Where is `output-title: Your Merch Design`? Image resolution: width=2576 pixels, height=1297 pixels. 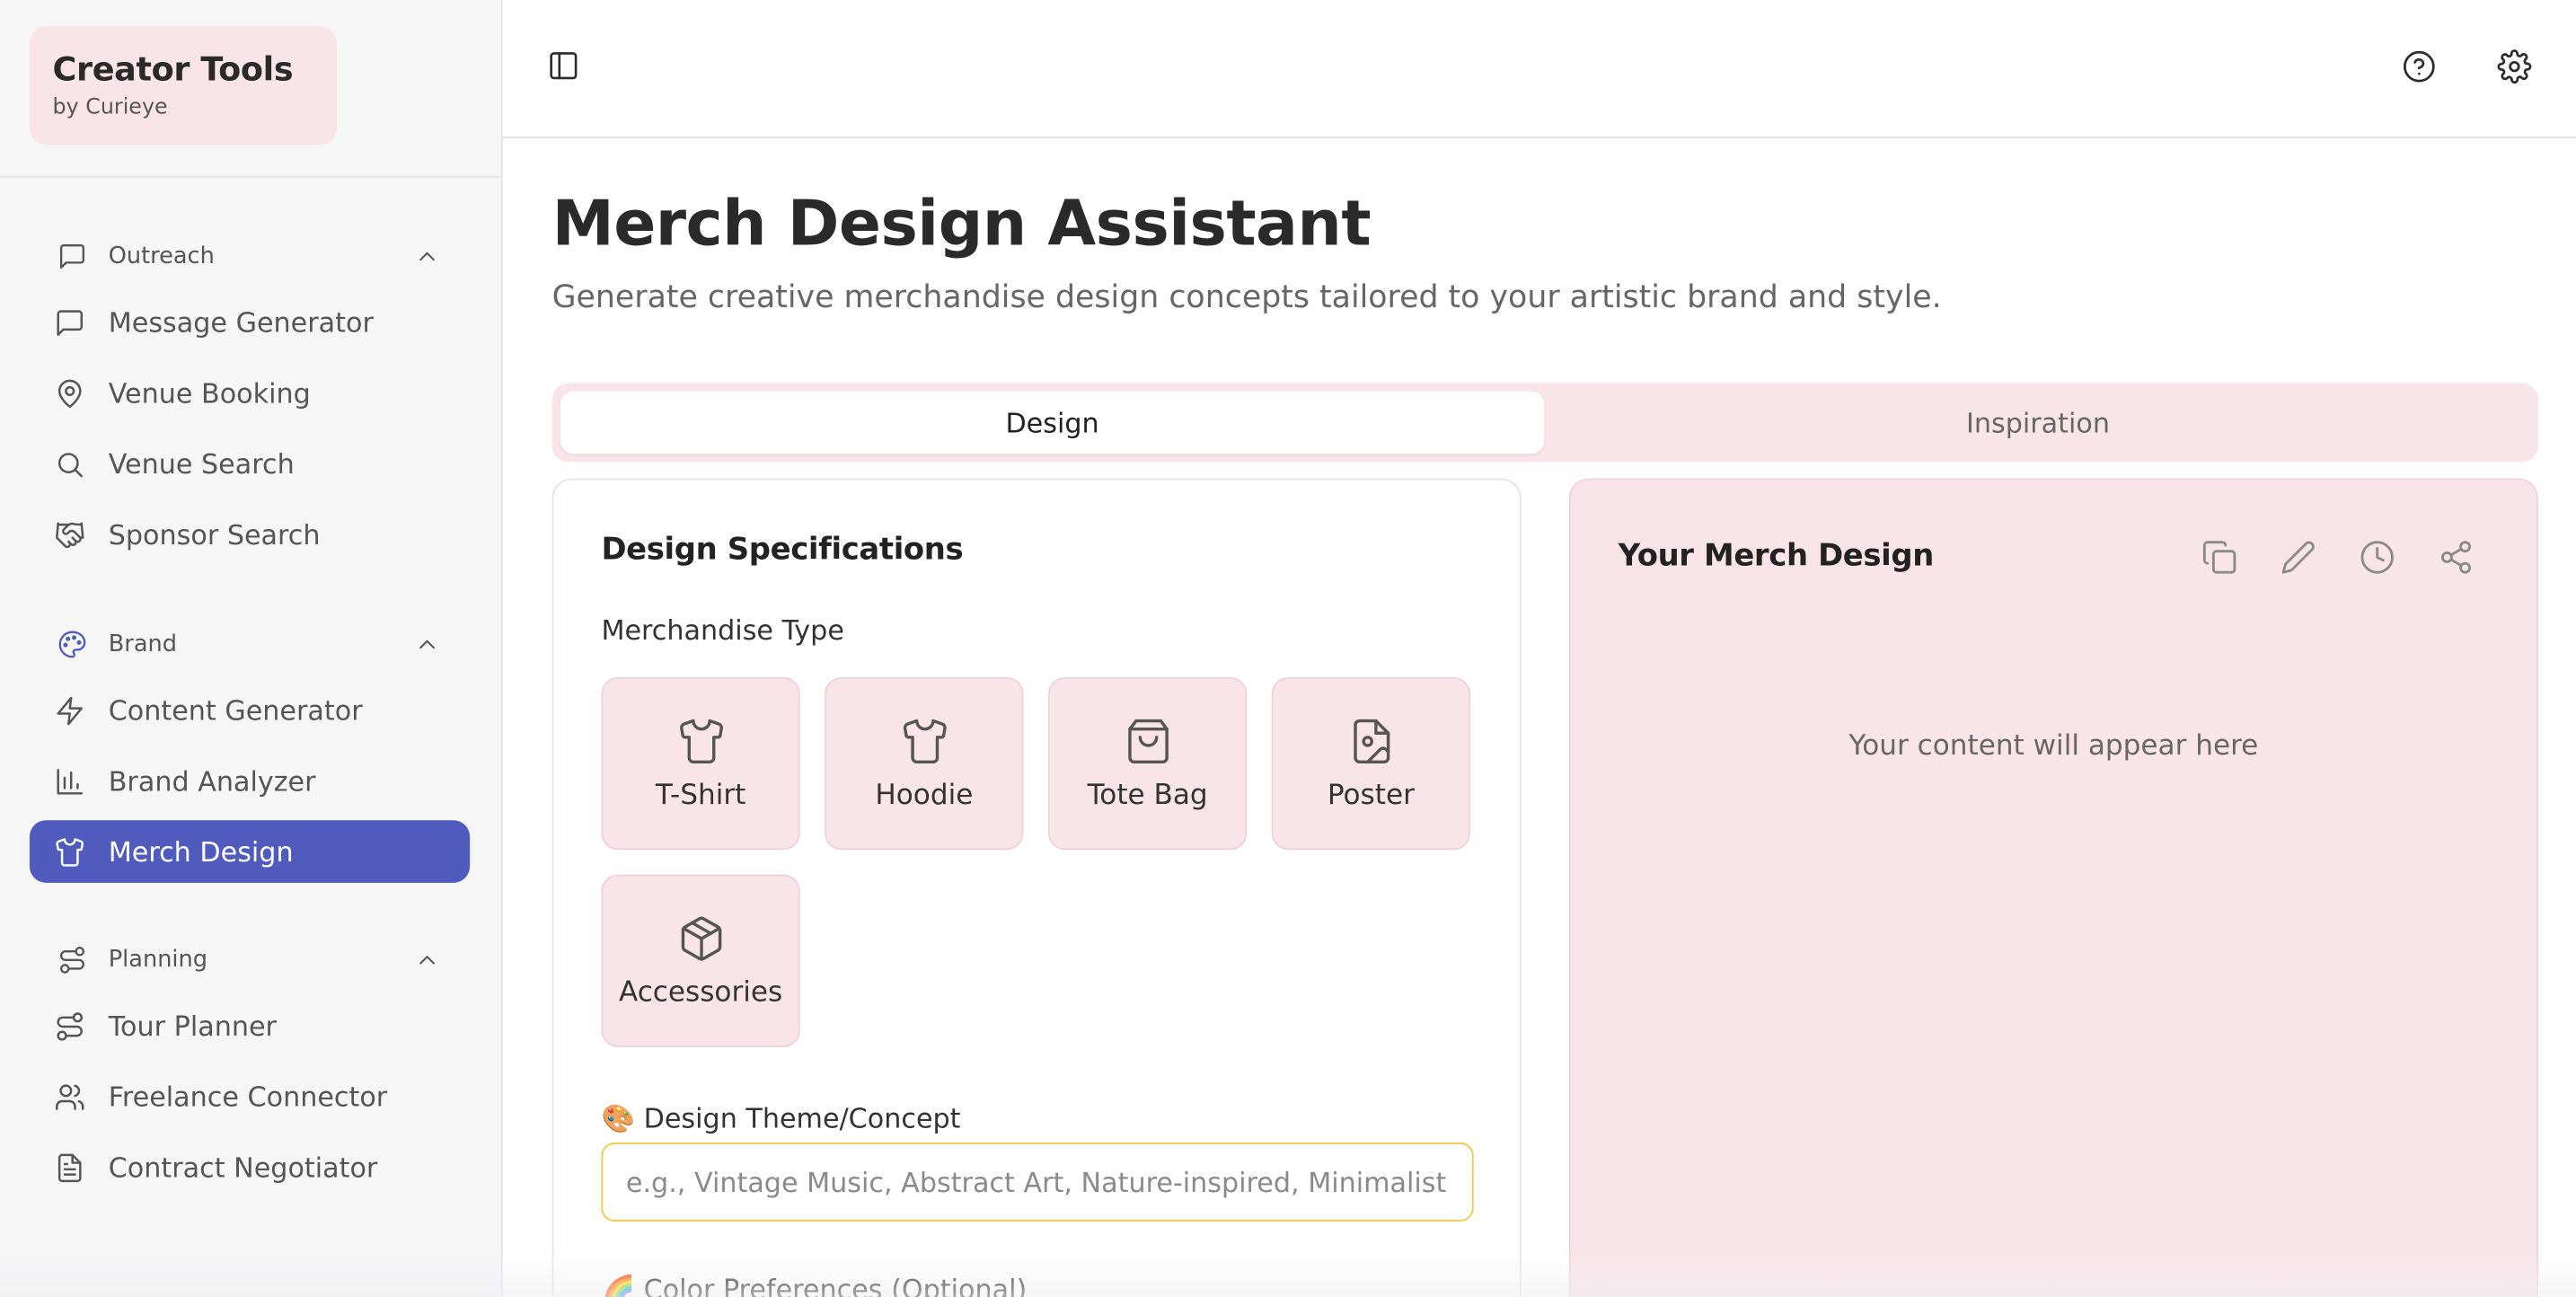 output-title: Your Merch Design is located at coordinates (1776, 556).